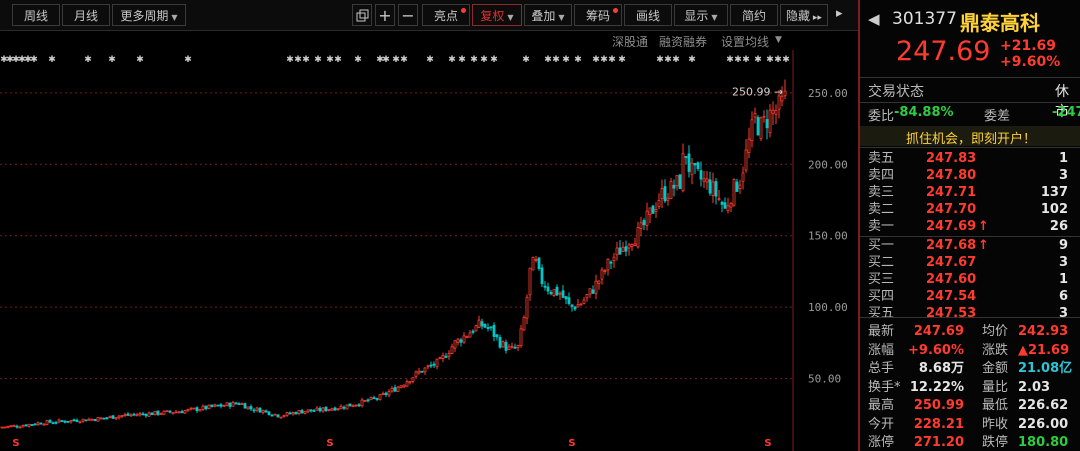 The image size is (1080, 451). What do you see at coordinates (615, 10) in the screenshot?
I see `notification-dot-icon` at bounding box center [615, 10].